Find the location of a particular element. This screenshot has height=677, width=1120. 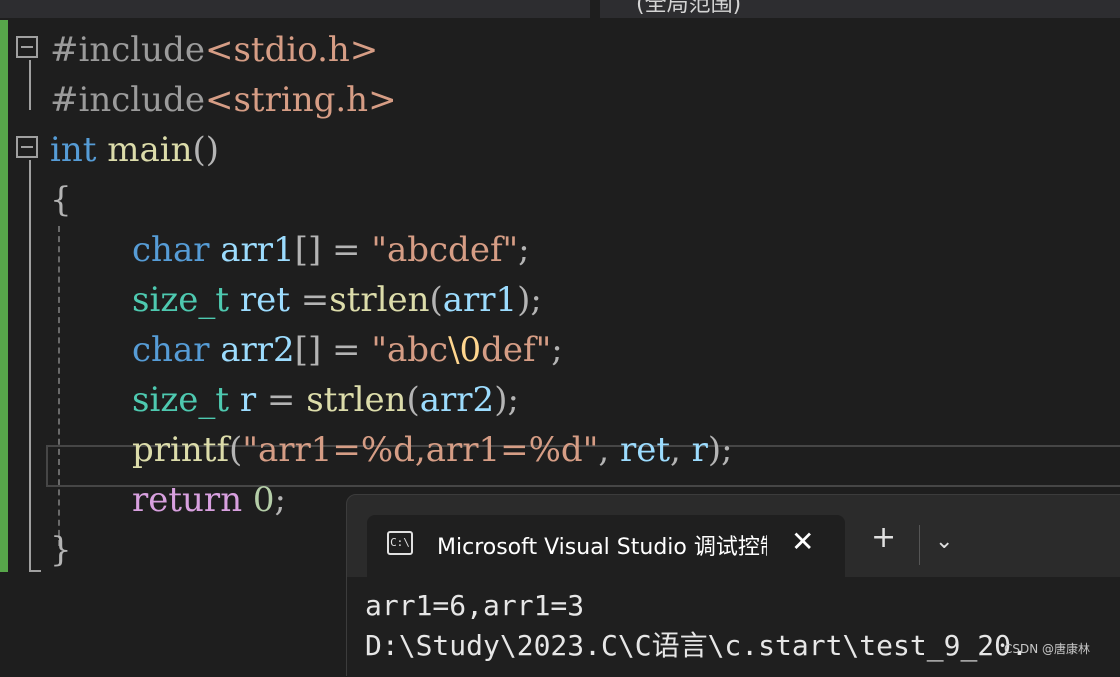

function-name: printf is located at coordinates (181, 450).